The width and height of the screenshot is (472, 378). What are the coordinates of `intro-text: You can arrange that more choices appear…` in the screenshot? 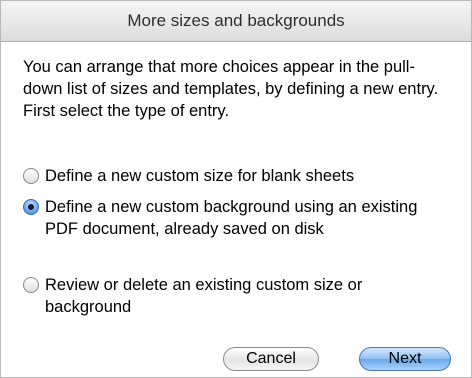 It's located at (231, 89).